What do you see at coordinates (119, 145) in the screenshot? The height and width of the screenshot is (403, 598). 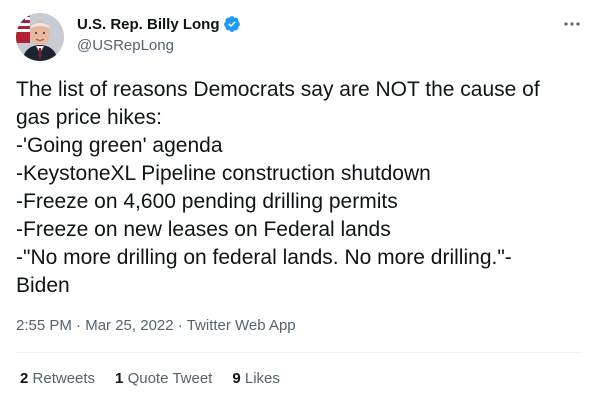 I see `tweet-text-line: -'Going green' agenda` at bounding box center [119, 145].